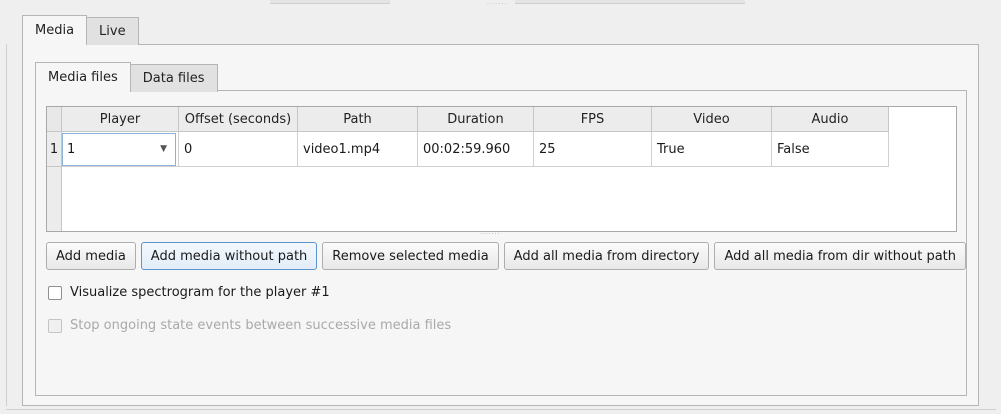 This screenshot has width=1001, height=414. Describe the element at coordinates (91, 256) in the screenshot. I see `add-media-button: Add media` at that location.